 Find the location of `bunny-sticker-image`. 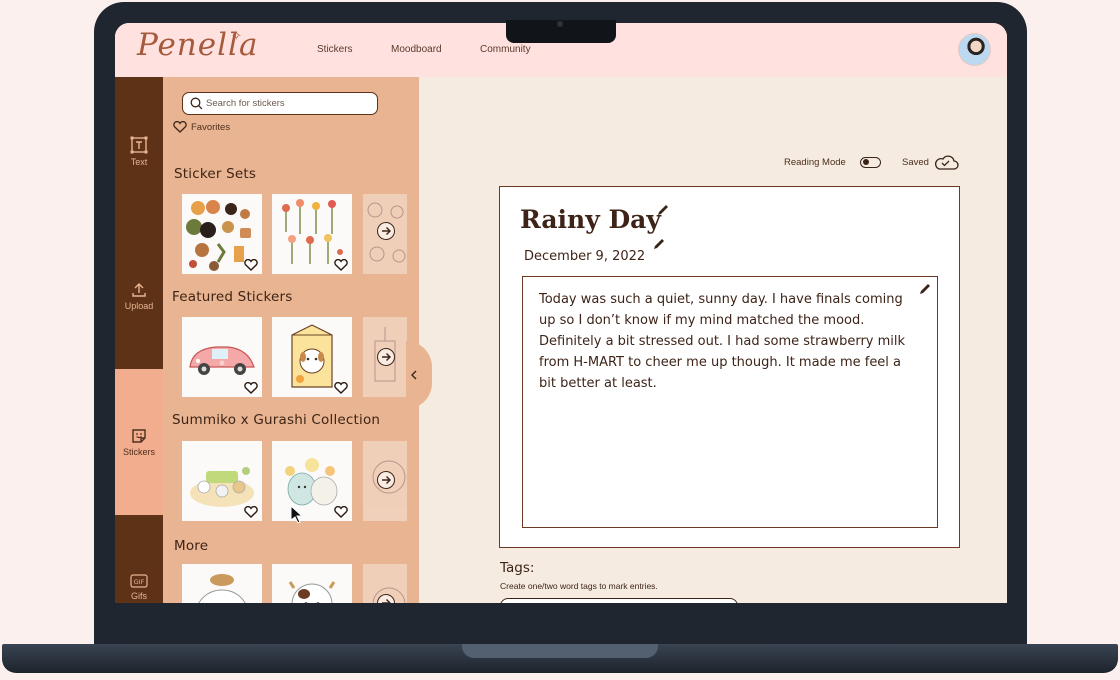

bunny-sticker-image is located at coordinates (222, 588).